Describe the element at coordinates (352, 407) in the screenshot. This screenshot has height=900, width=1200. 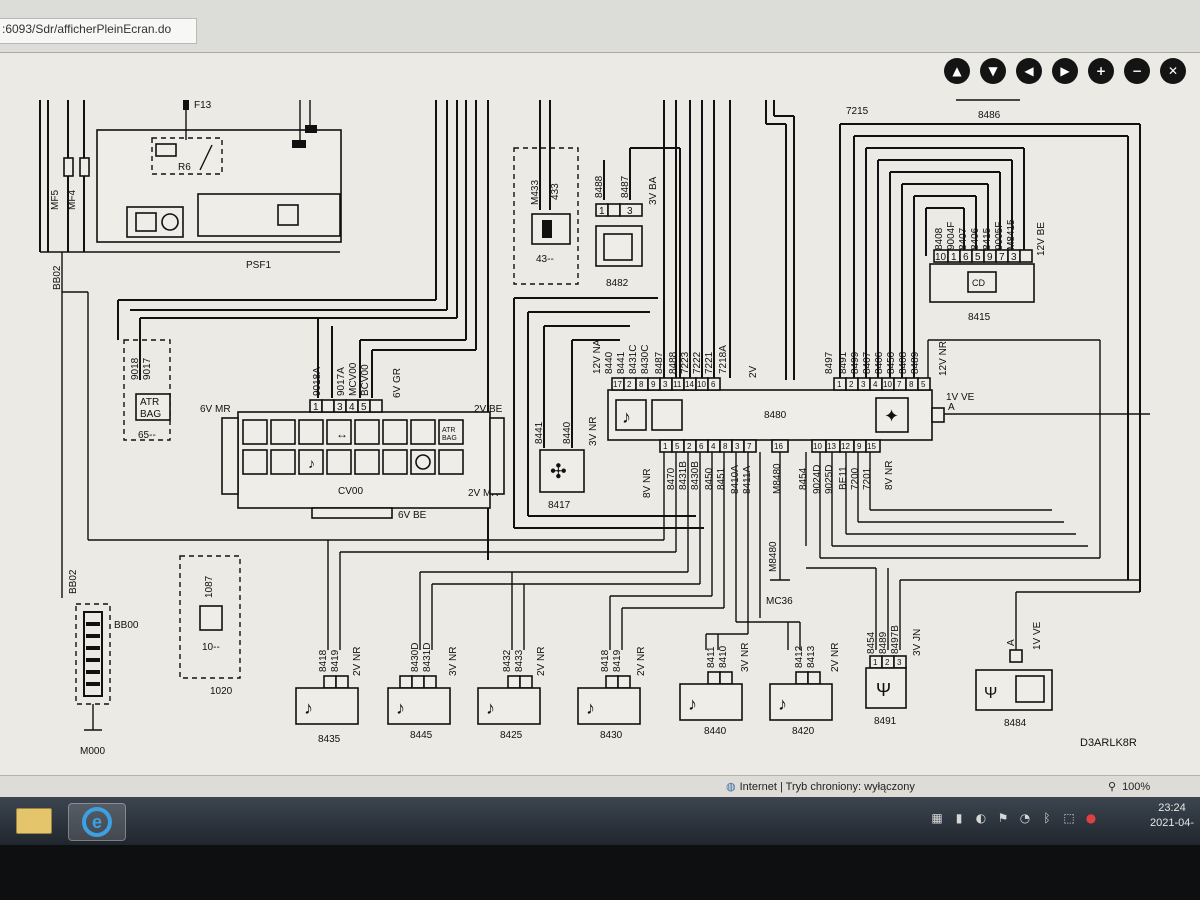
I see `cv00-pin-4: 4` at that location.